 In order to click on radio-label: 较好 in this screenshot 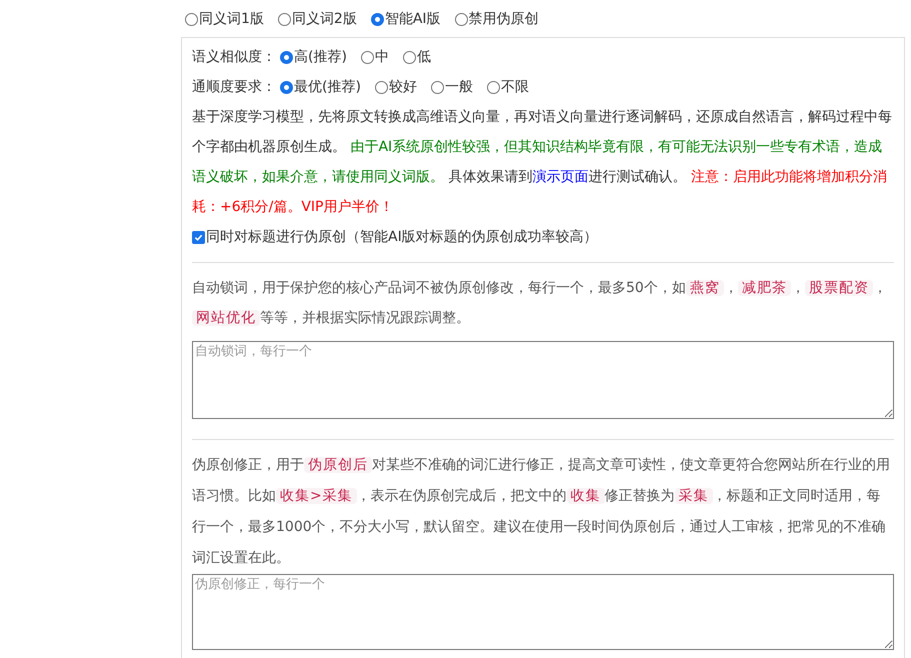, I will do `click(402, 87)`.